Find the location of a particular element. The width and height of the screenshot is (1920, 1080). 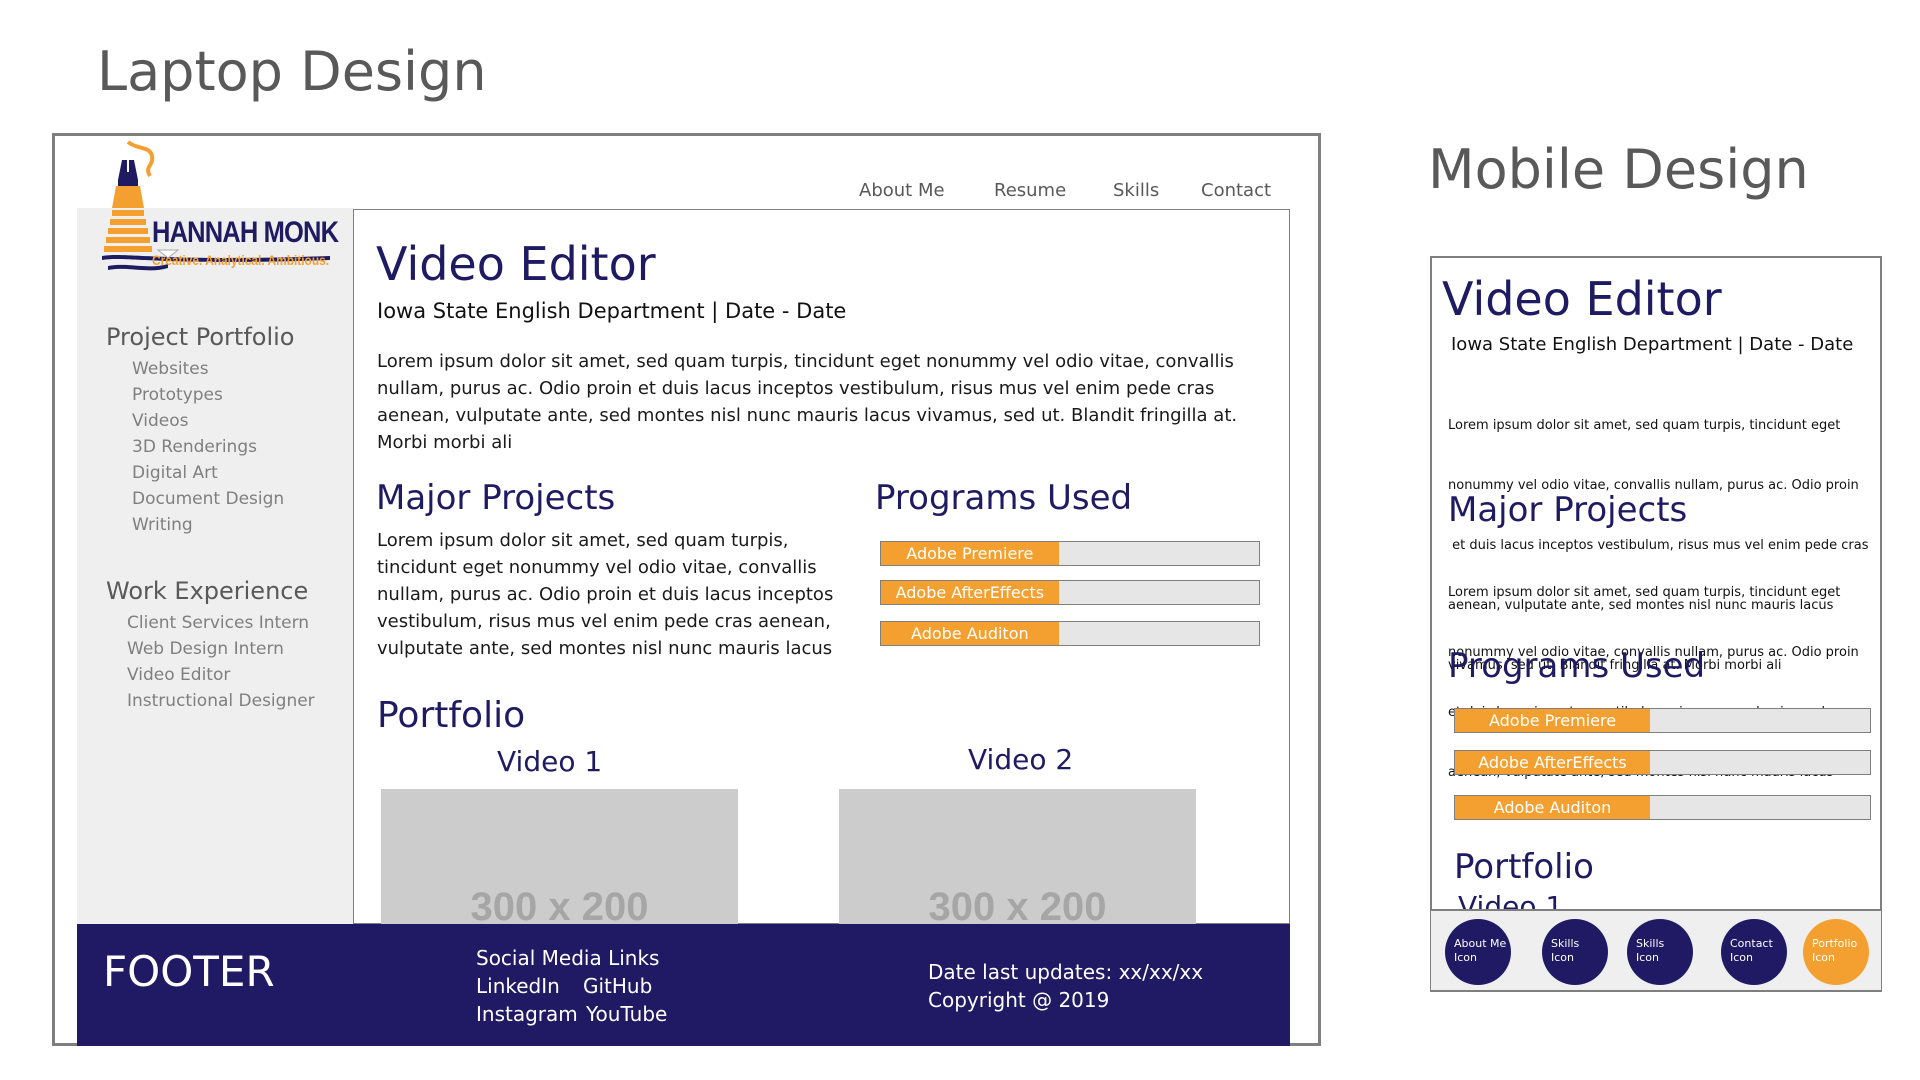

video-2-placeholder-label: 300 x 200 is located at coordinates (1017, 904).